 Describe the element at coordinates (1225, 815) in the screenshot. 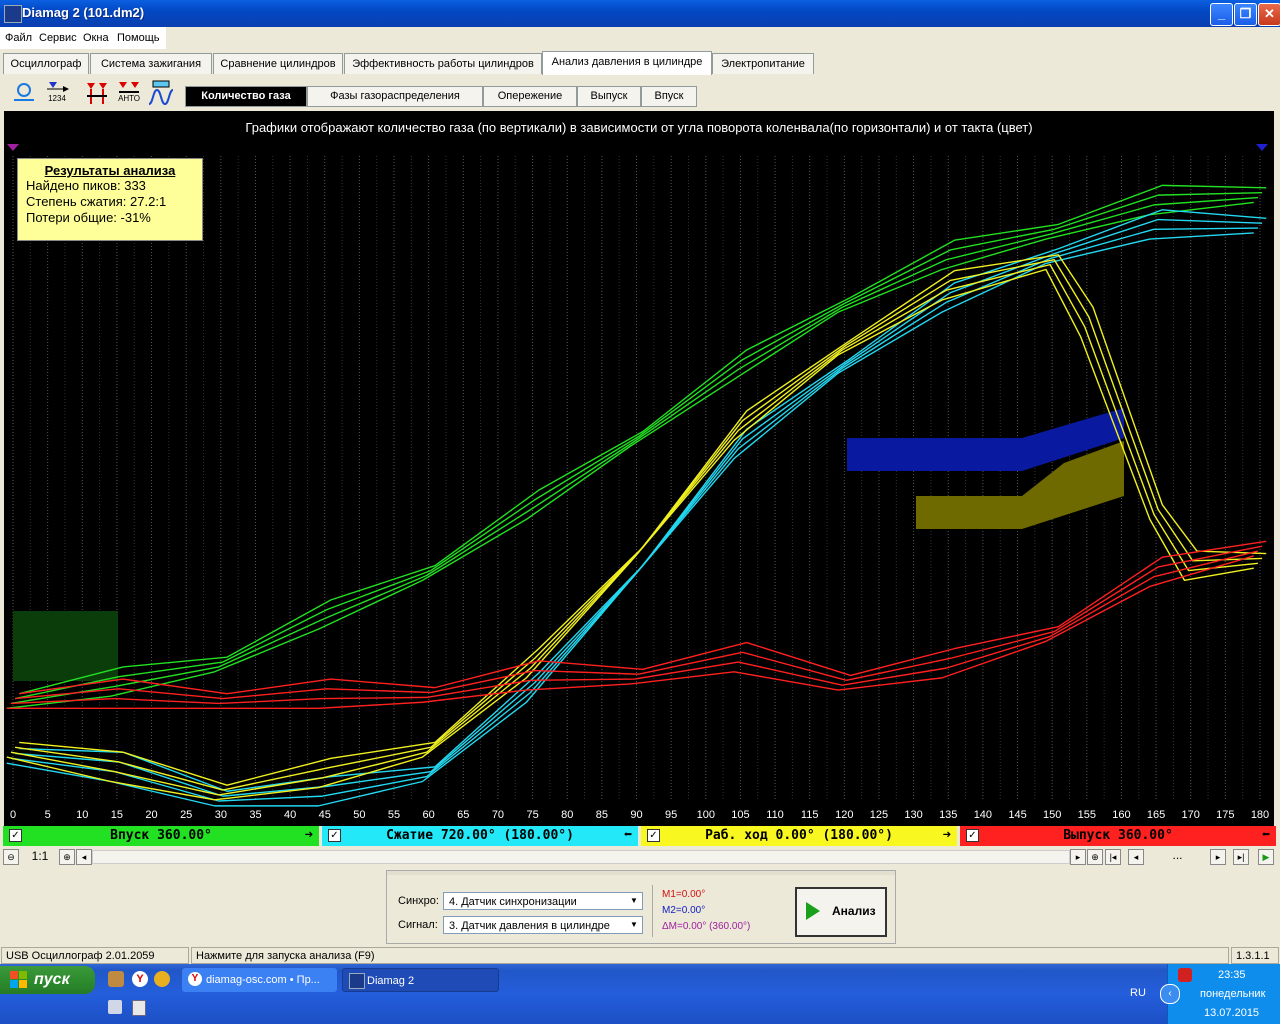

I see `x-tick-label: 175` at that location.